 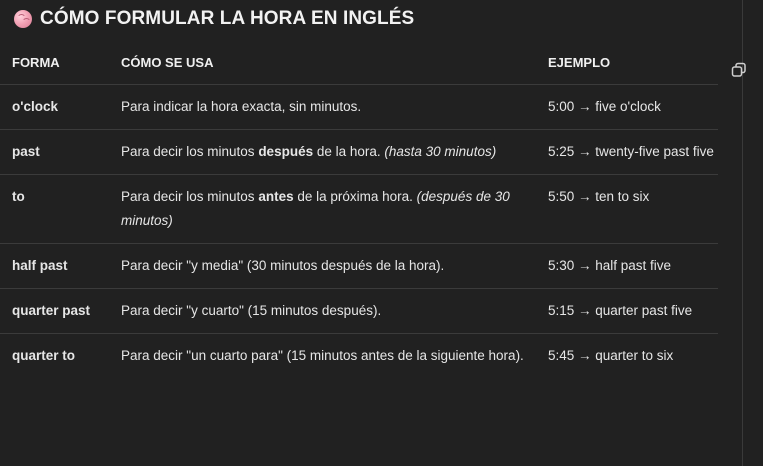 What do you see at coordinates (60, 152) in the screenshot?
I see `cell-form: past` at bounding box center [60, 152].